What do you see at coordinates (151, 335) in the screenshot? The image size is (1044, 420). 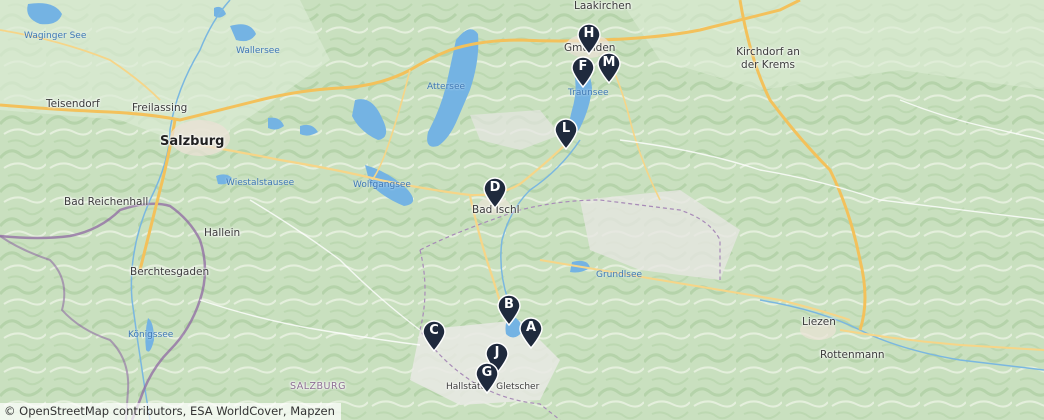 I see `place-label-koenigssee: Königssee` at bounding box center [151, 335].